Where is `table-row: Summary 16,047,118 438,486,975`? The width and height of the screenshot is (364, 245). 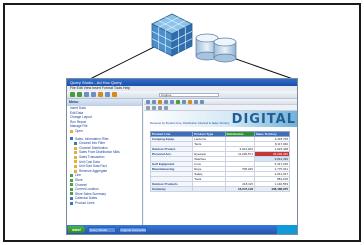
table-row: Summary 16,047,118 438,486,975 is located at coordinates (220, 189).